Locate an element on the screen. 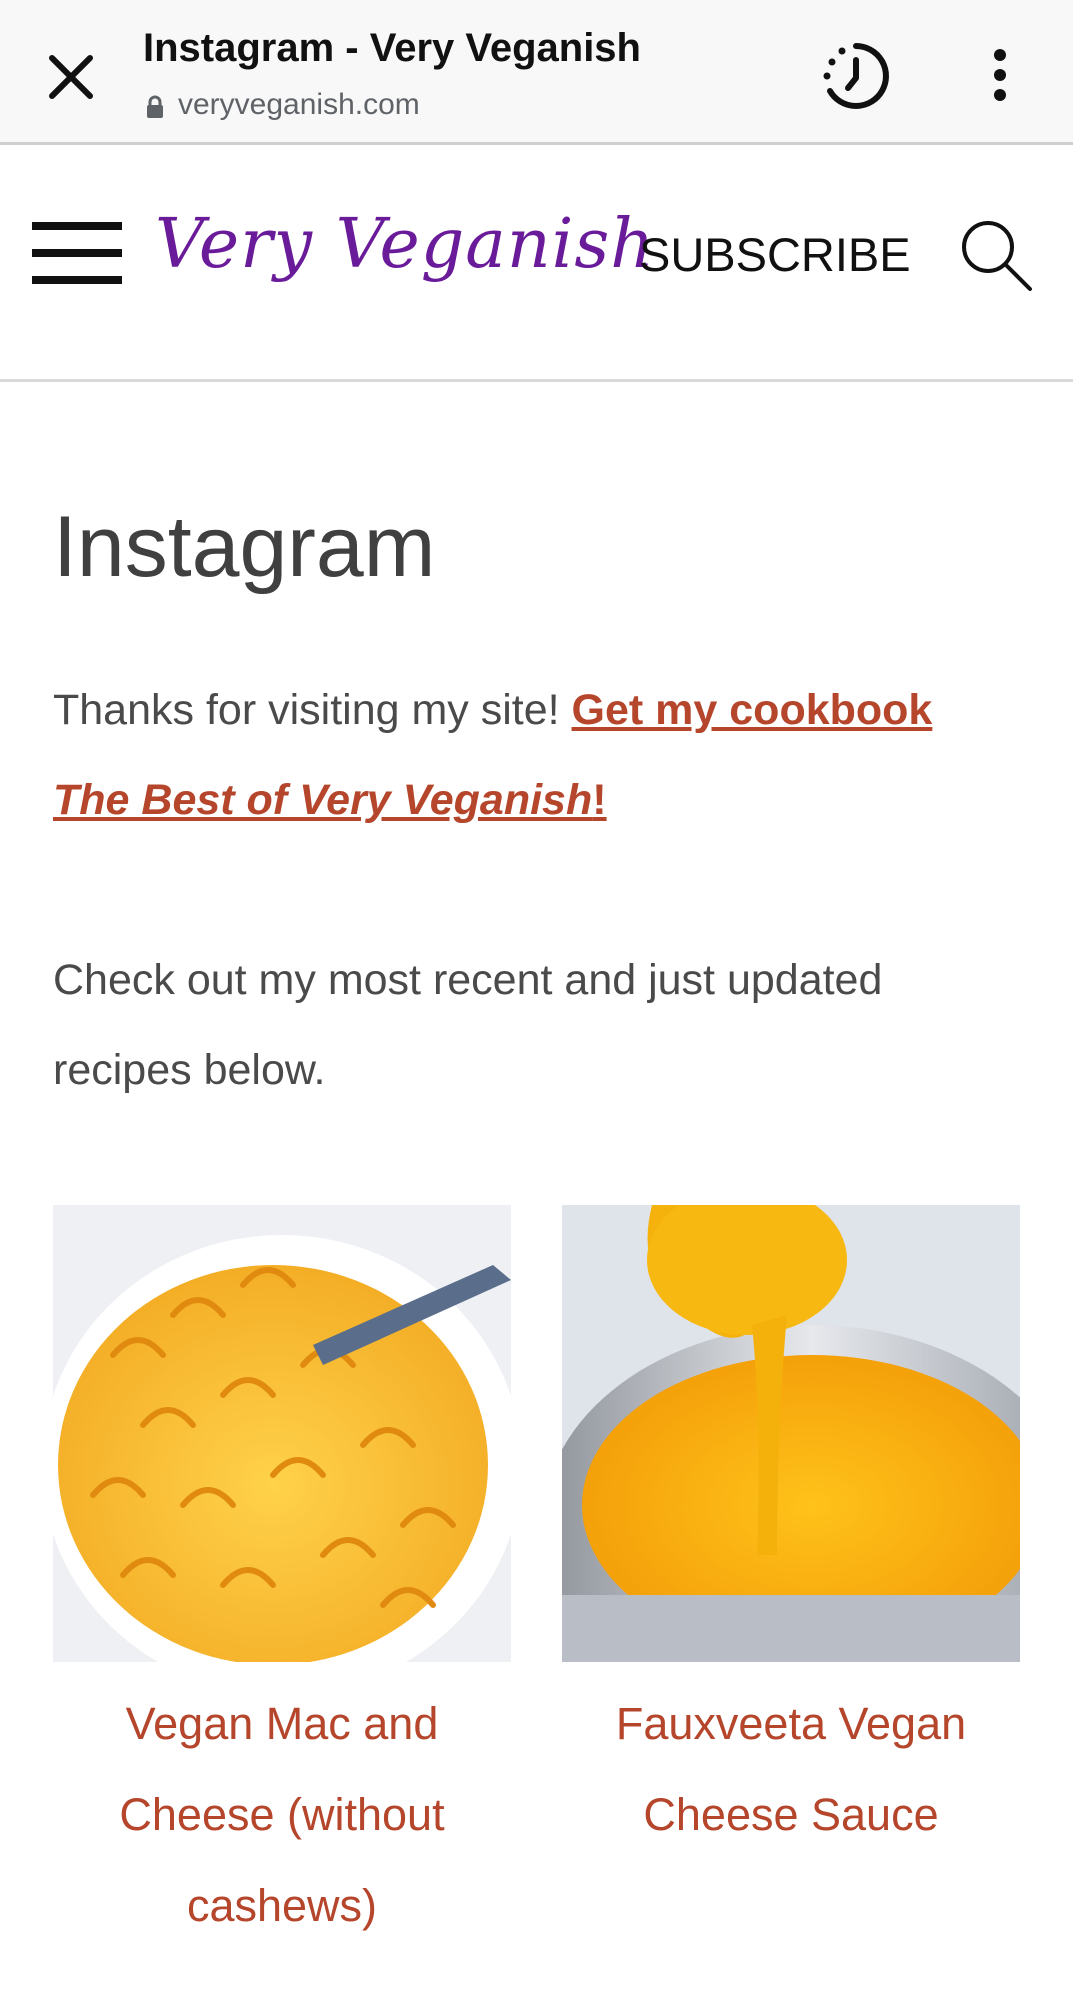 The image size is (1073, 1999). page-title-toolbar: Instagram - Very Veganish is located at coordinates (392, 48).